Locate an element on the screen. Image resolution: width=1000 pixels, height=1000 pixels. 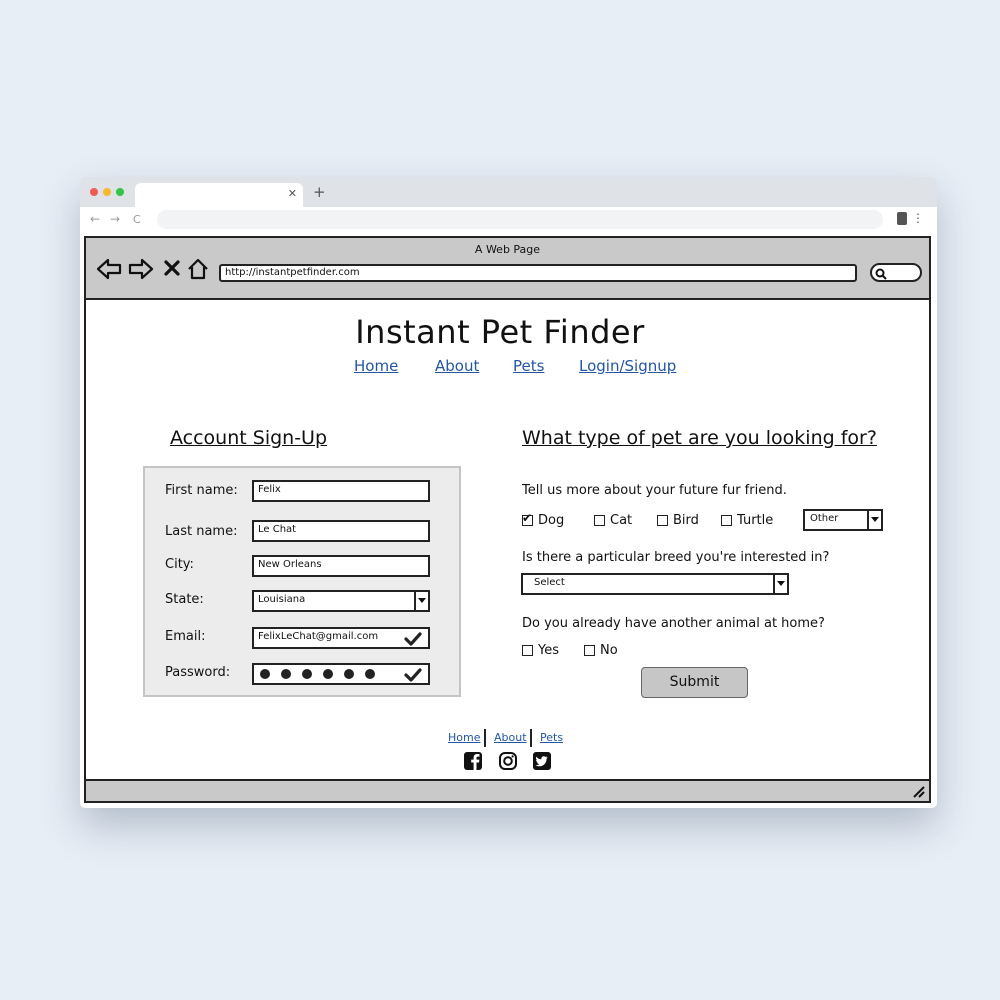
last-name-input: Le Chat is located at coordinates (341, 531).